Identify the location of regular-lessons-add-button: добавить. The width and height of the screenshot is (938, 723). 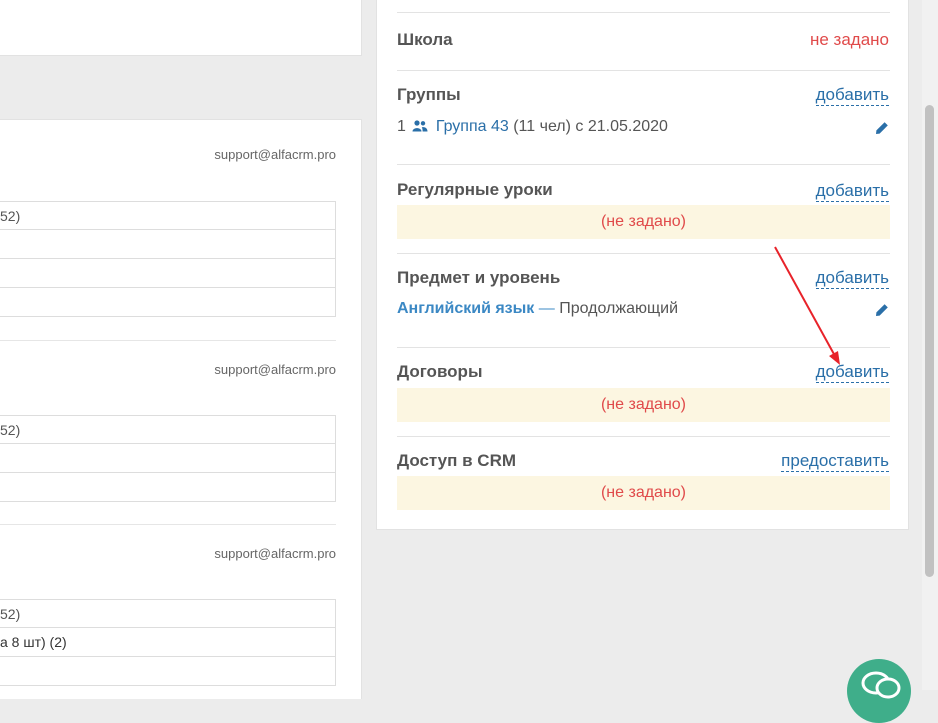
(852, 191).